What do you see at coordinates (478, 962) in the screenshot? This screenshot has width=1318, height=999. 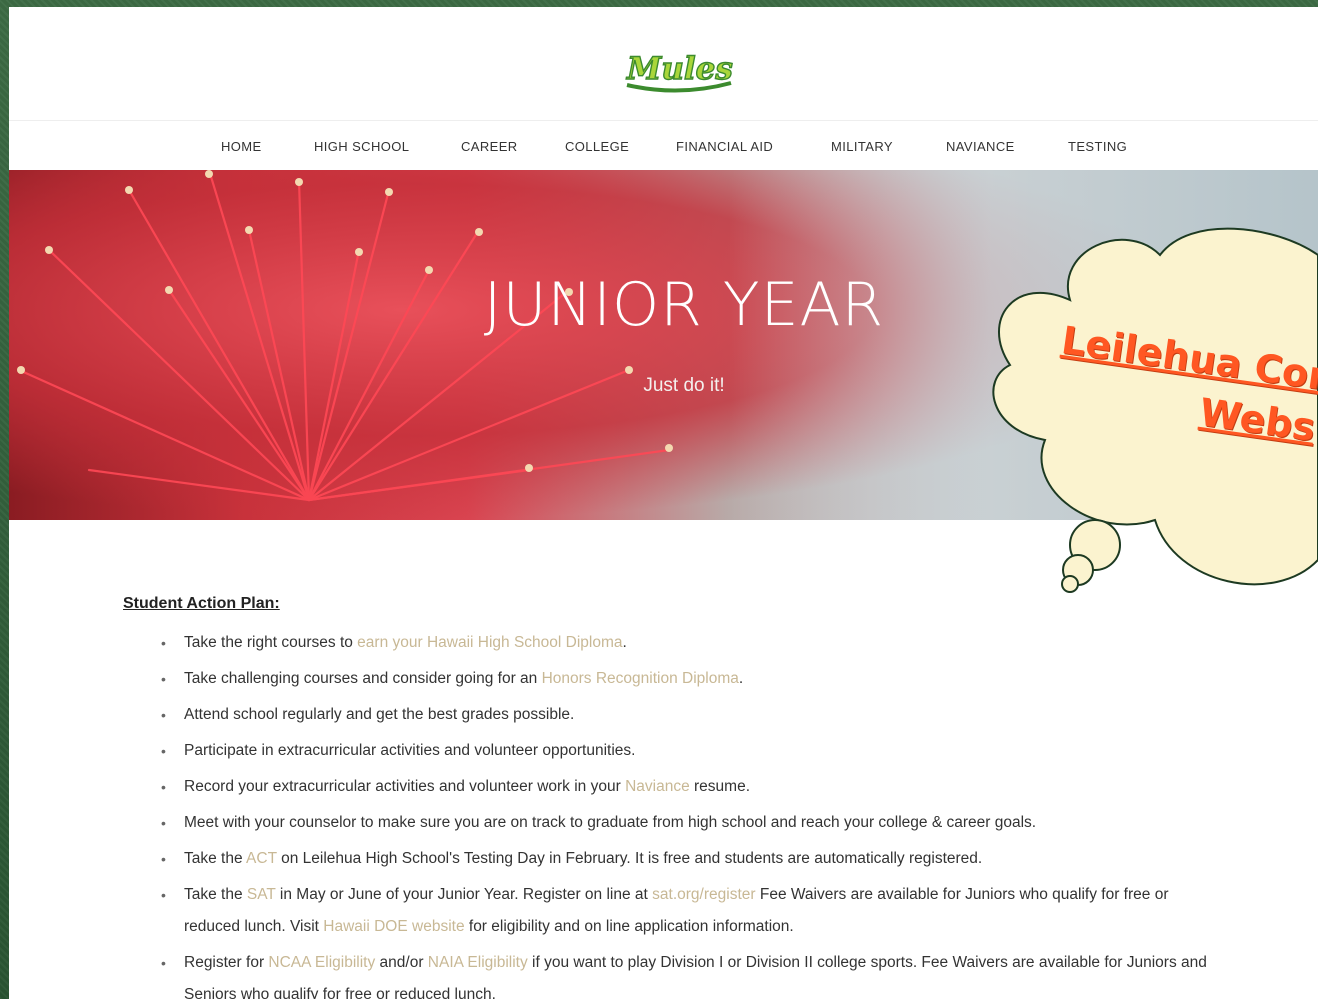 I see `naia-link: NAIA Eligibility` at bounding box center [478, 962].